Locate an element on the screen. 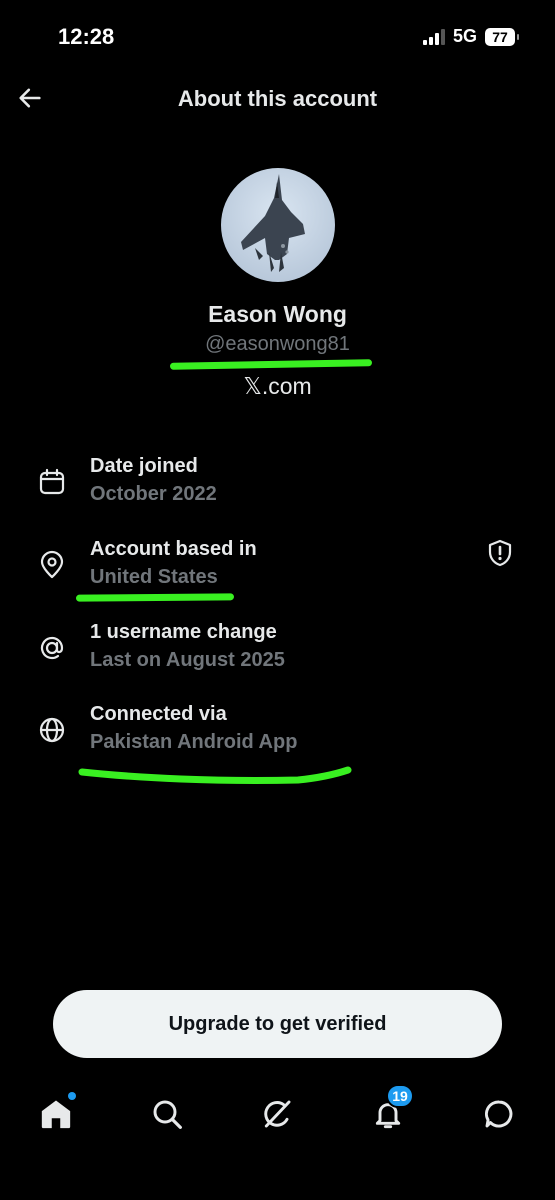 Image resolution: width=555 pixels, height=1200 pixels. shield-alert-icon is located at coordinates (500, 553).